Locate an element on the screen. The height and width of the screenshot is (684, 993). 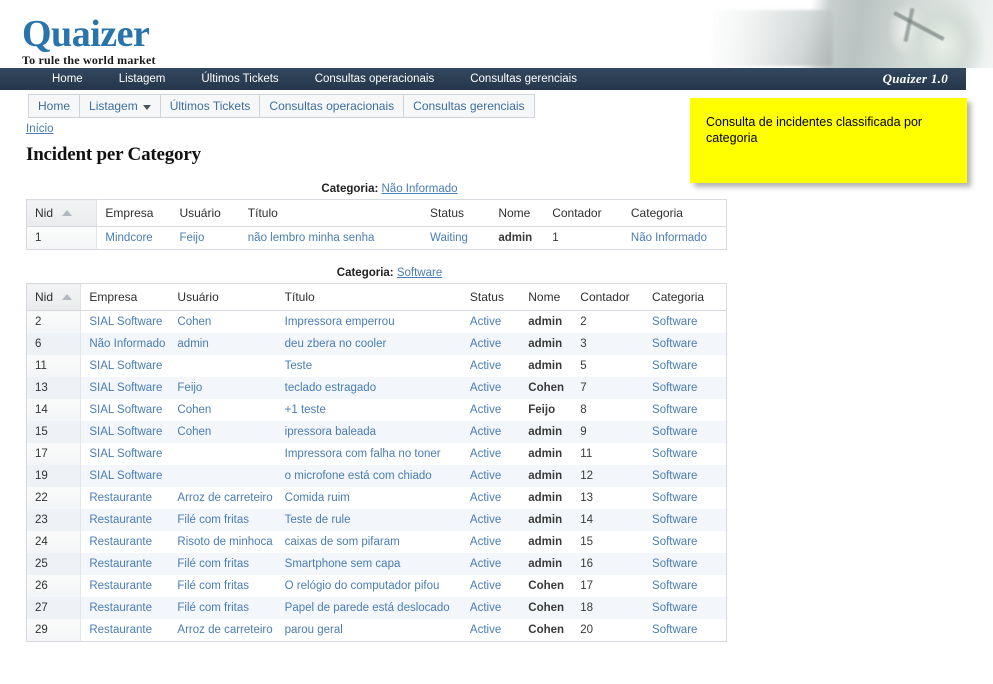
column-header-usuario: Usuário is located at coordinates (223, 297).